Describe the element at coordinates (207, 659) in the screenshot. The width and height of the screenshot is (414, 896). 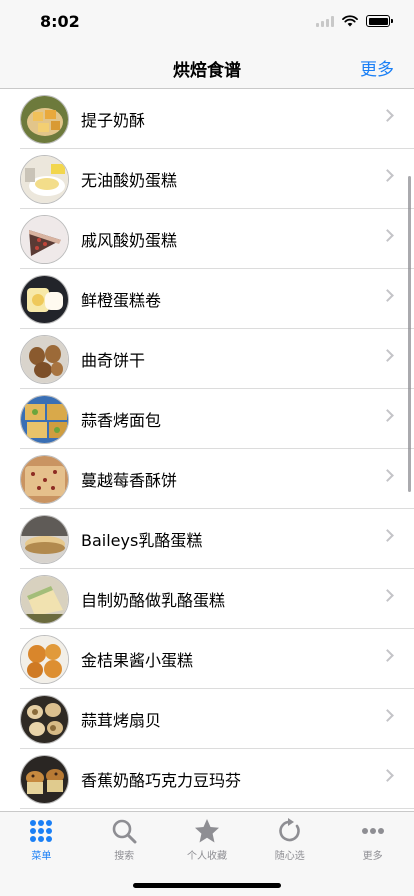
I see `recipe-row: 金桔果酱小蛋糕` at that location.